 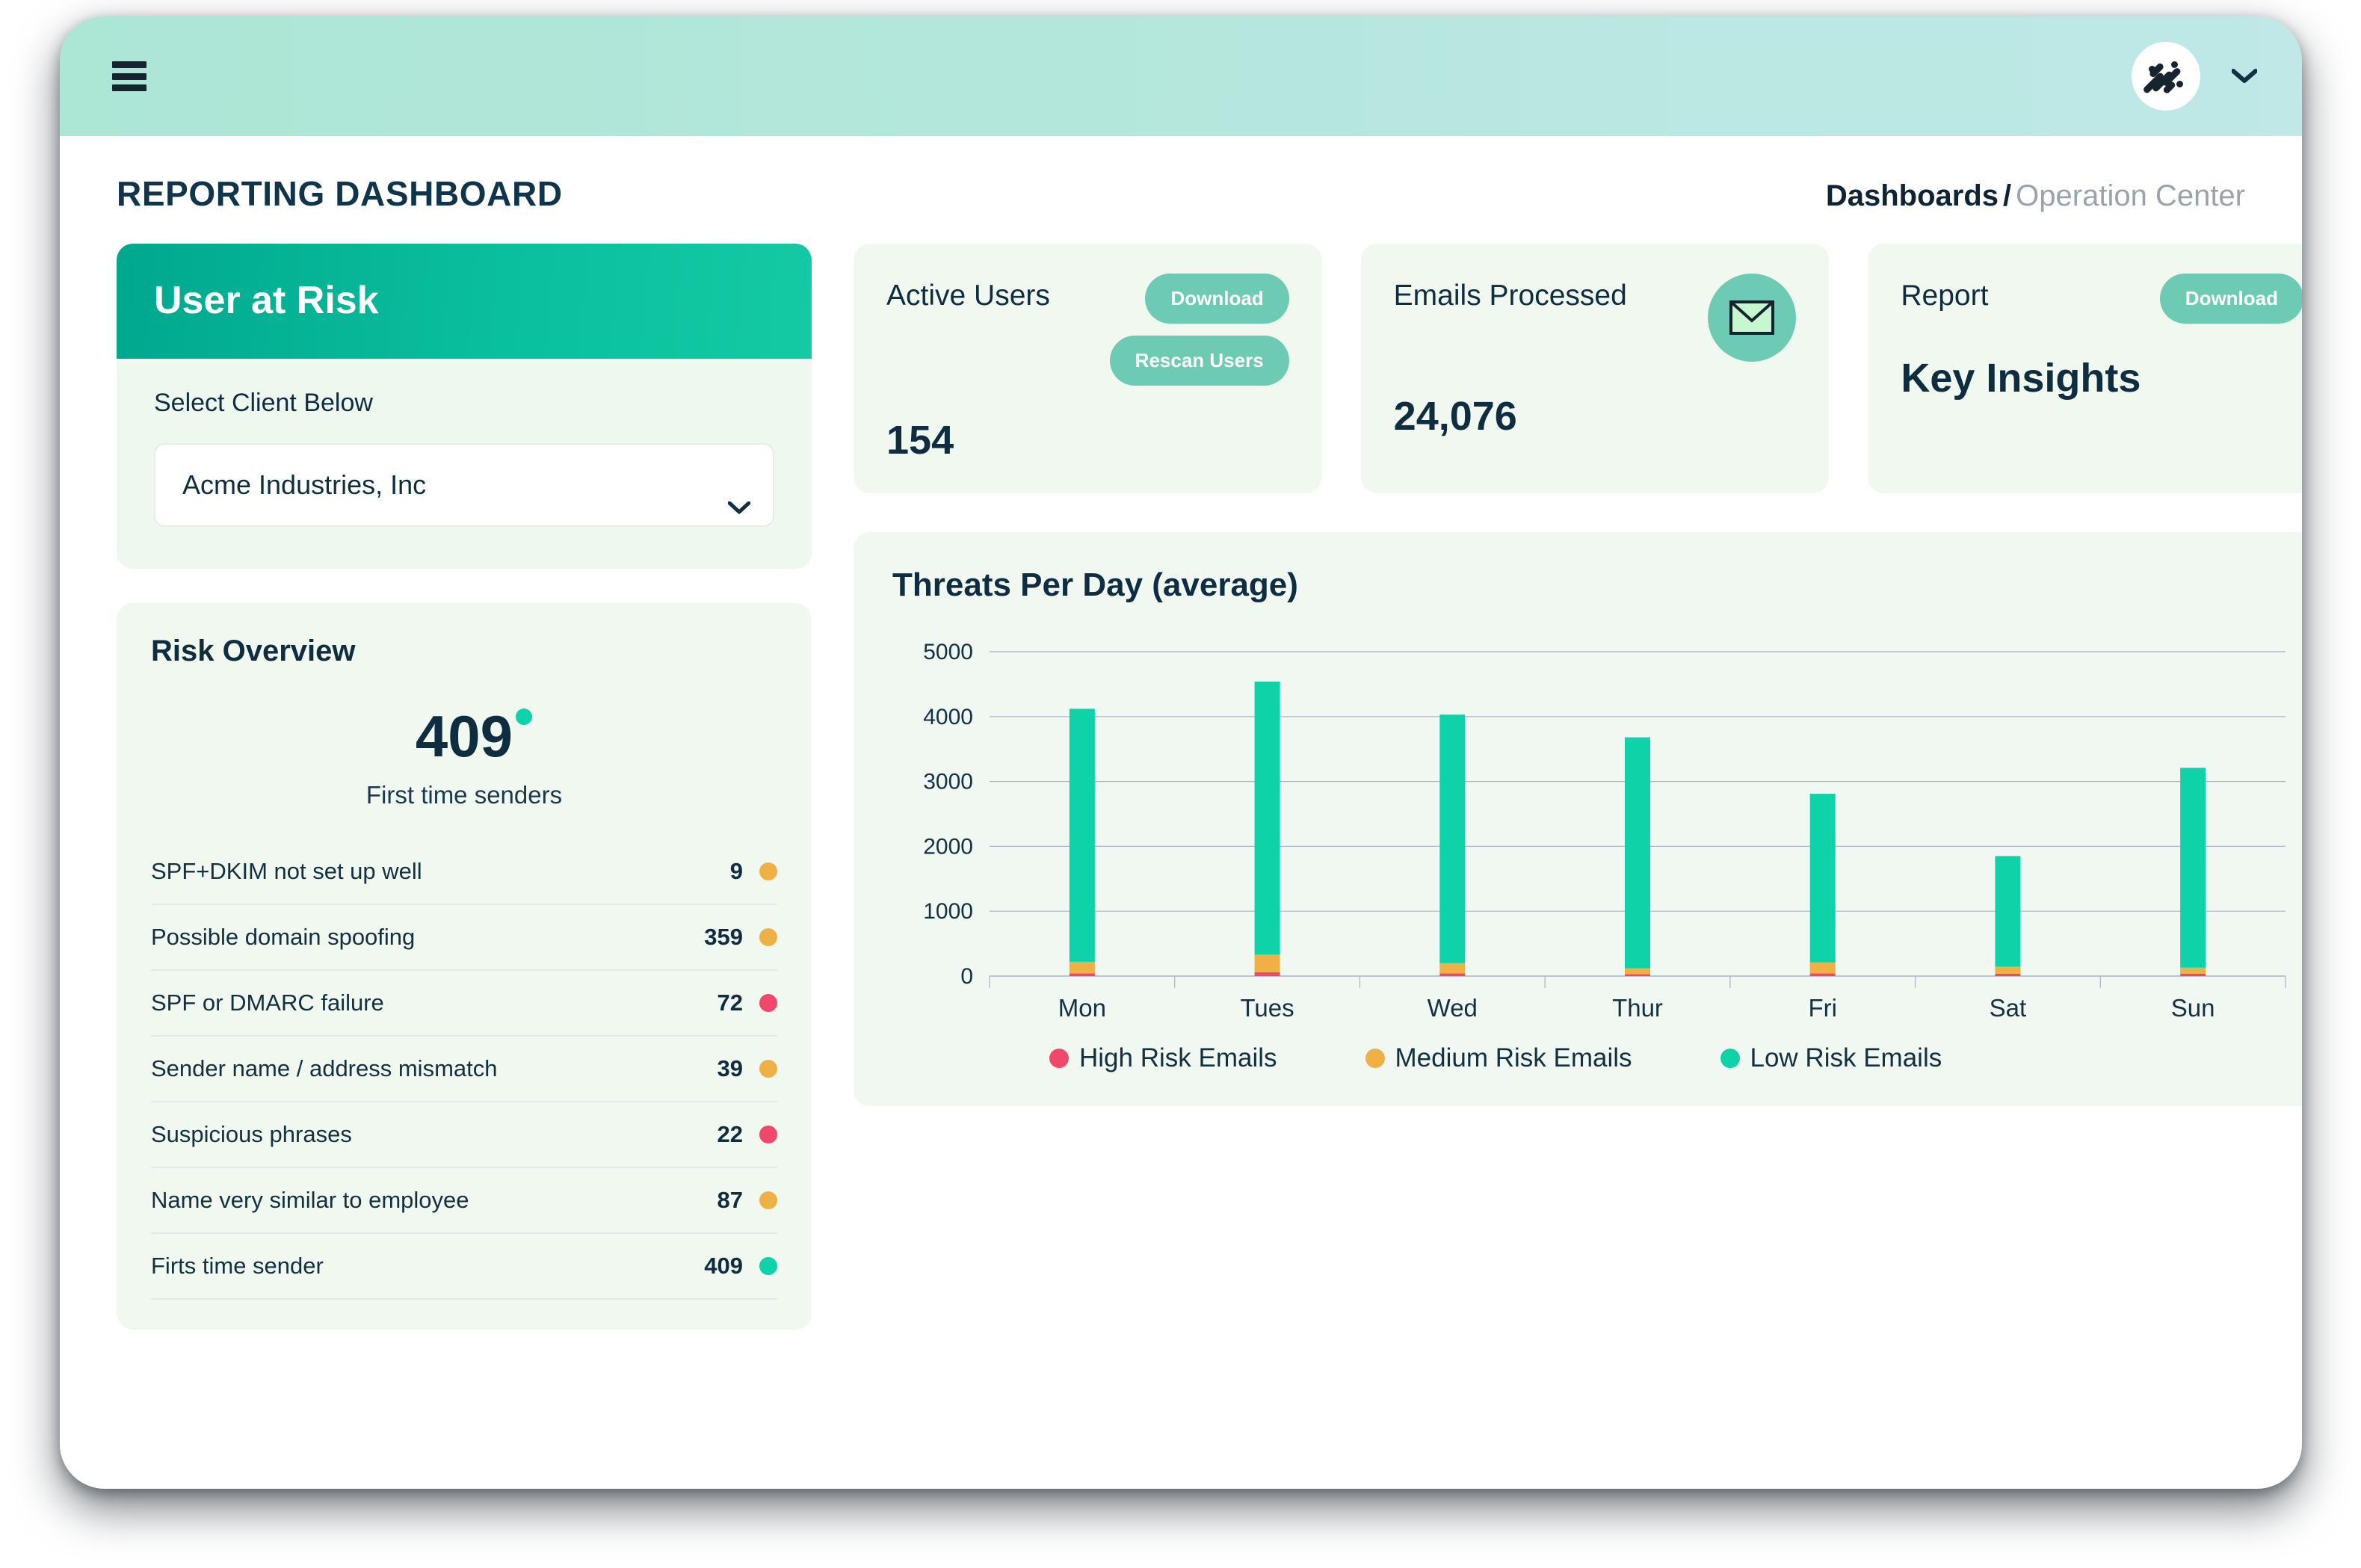 I want to click on risk-row-value: 22, so click(x=730, y=1134).